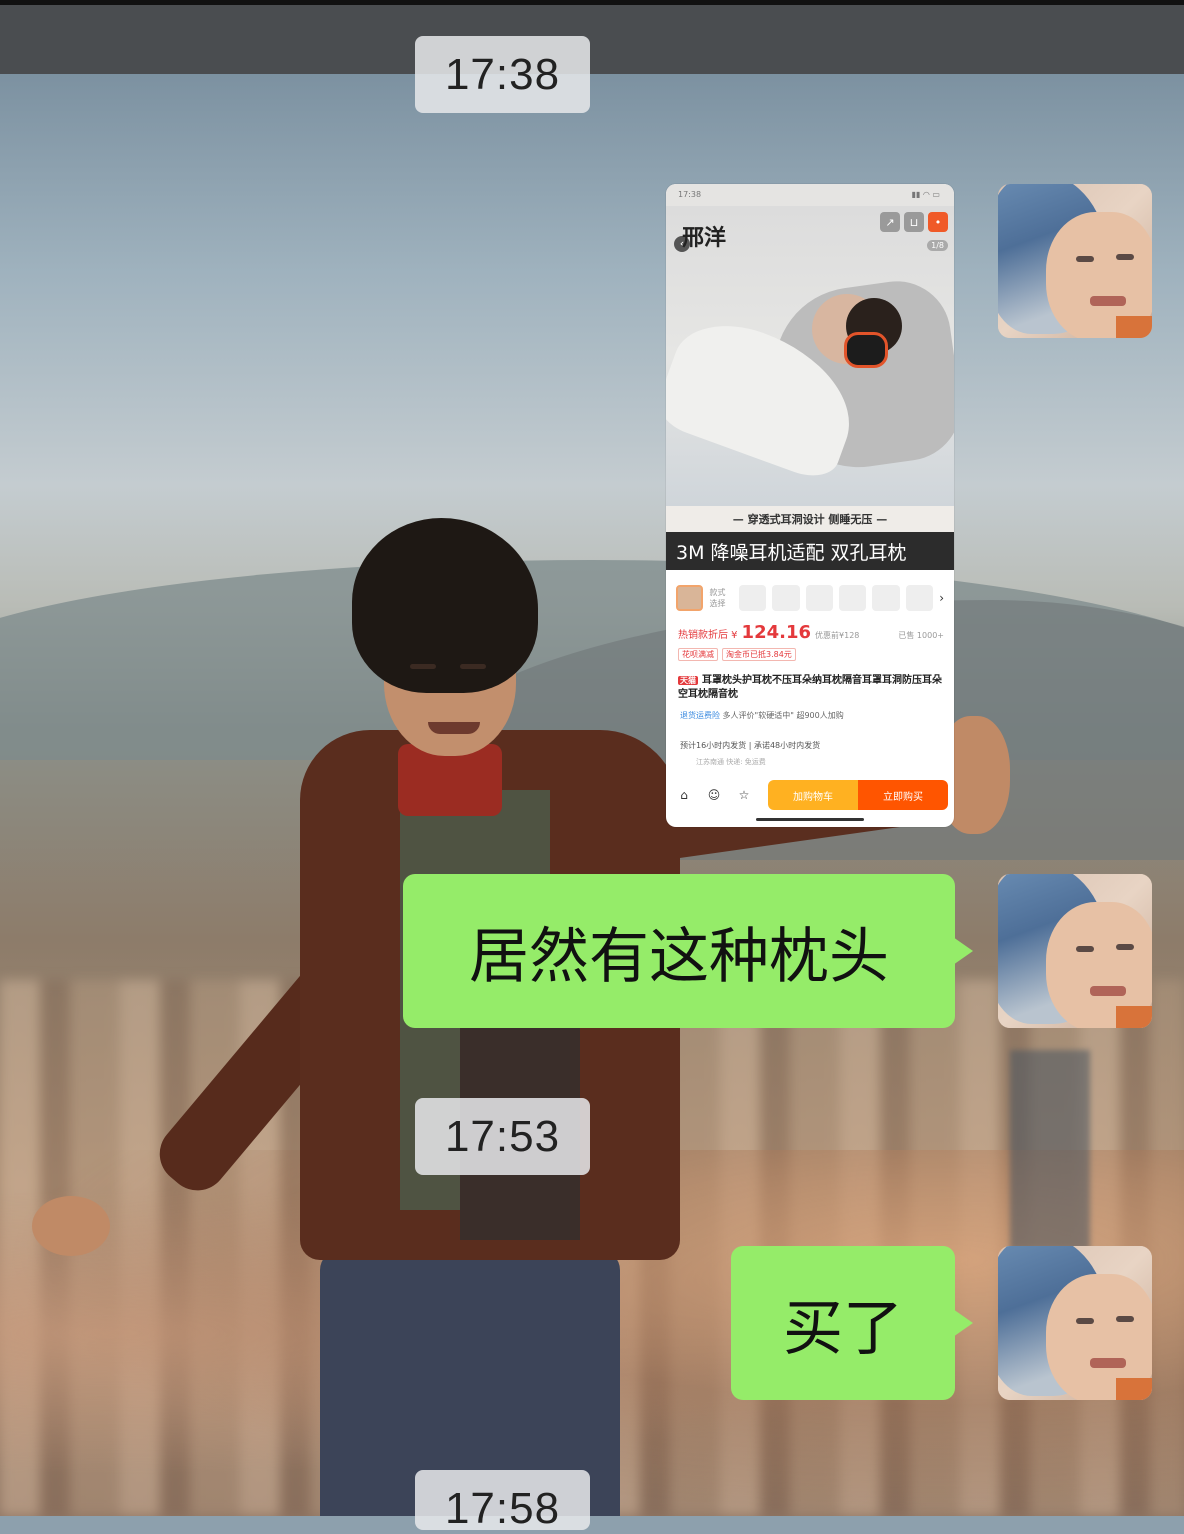 This screenshot has width=1184, height=1534. I want to click on add-to-cart-button: 加购物车, so click(813, 795).